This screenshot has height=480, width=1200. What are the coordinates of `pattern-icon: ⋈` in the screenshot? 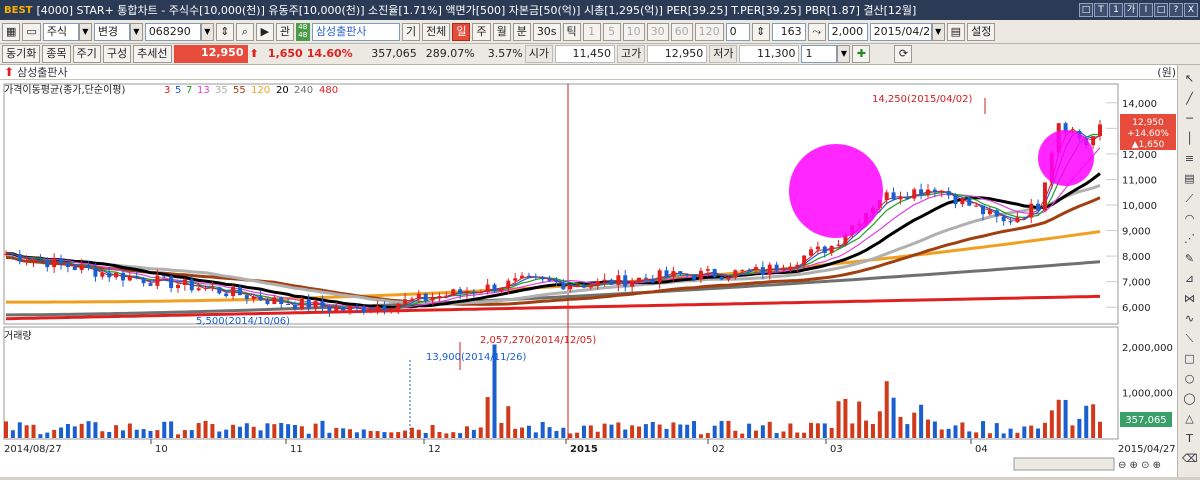 It's located at (1189, 298).